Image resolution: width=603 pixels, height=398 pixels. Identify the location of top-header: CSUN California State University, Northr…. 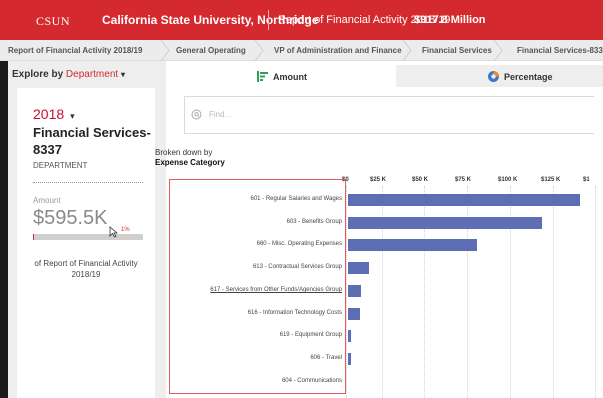
(301, 20).